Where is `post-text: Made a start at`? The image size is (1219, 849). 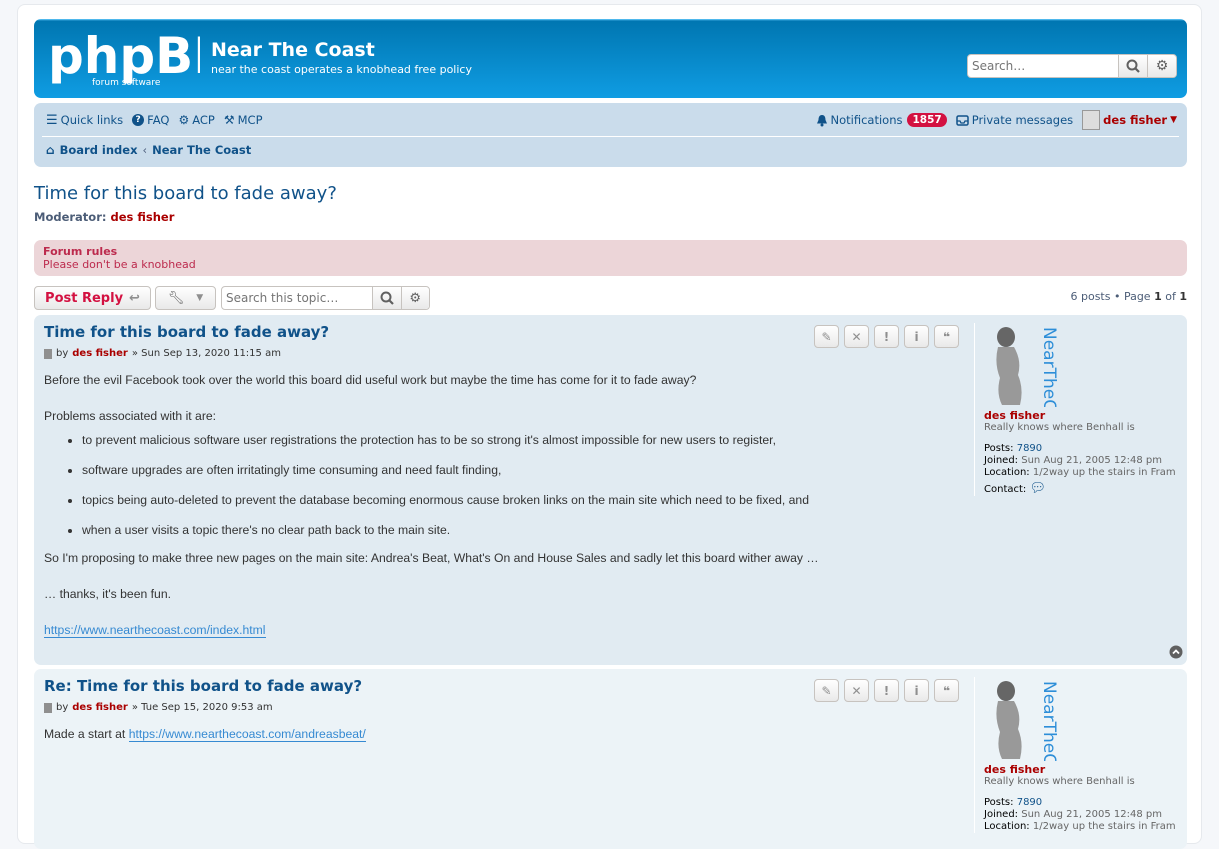 post-text: Made a start at is located at coordinates (85, 734).